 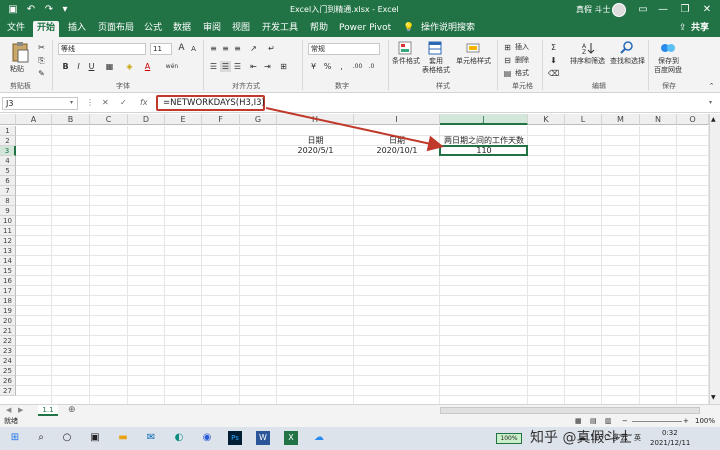 What do you see at coordinates (588, 48) in the screenshot?
I see `sort-filter-icon: AZ` at bounding box center [588, 48].